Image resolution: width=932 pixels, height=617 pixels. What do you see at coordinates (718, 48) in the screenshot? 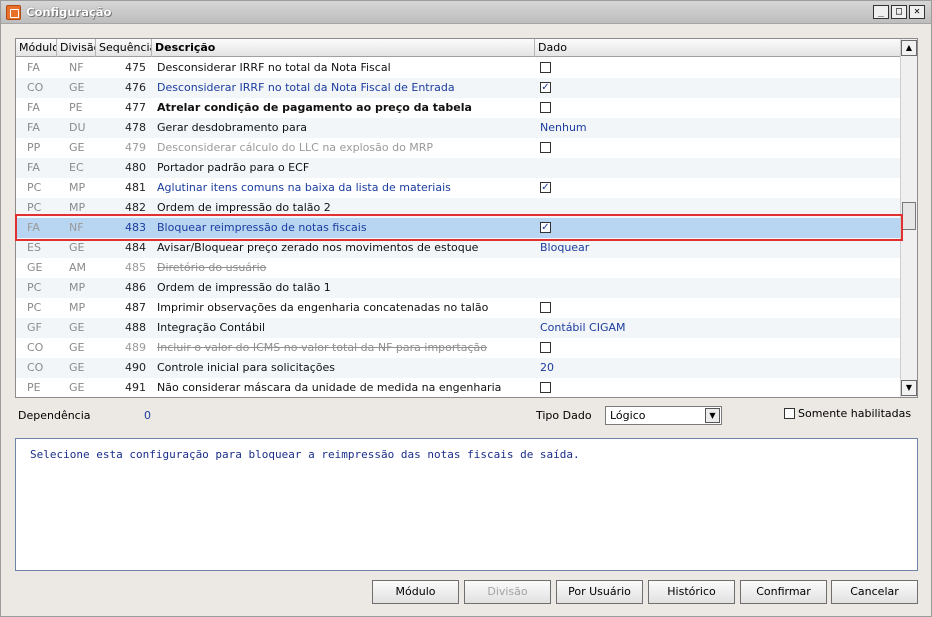
I see `col-header-dado: Dado` at bounding box center [718, 48].